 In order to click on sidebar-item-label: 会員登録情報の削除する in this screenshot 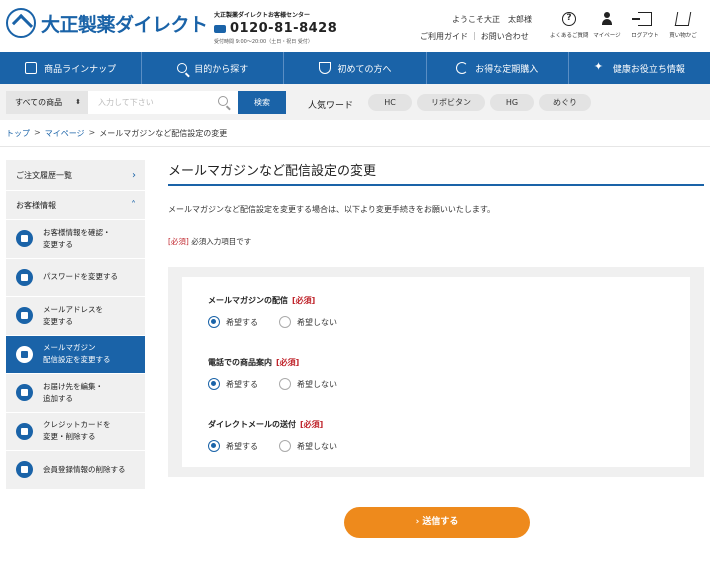, I will do `click(84, 469)`.